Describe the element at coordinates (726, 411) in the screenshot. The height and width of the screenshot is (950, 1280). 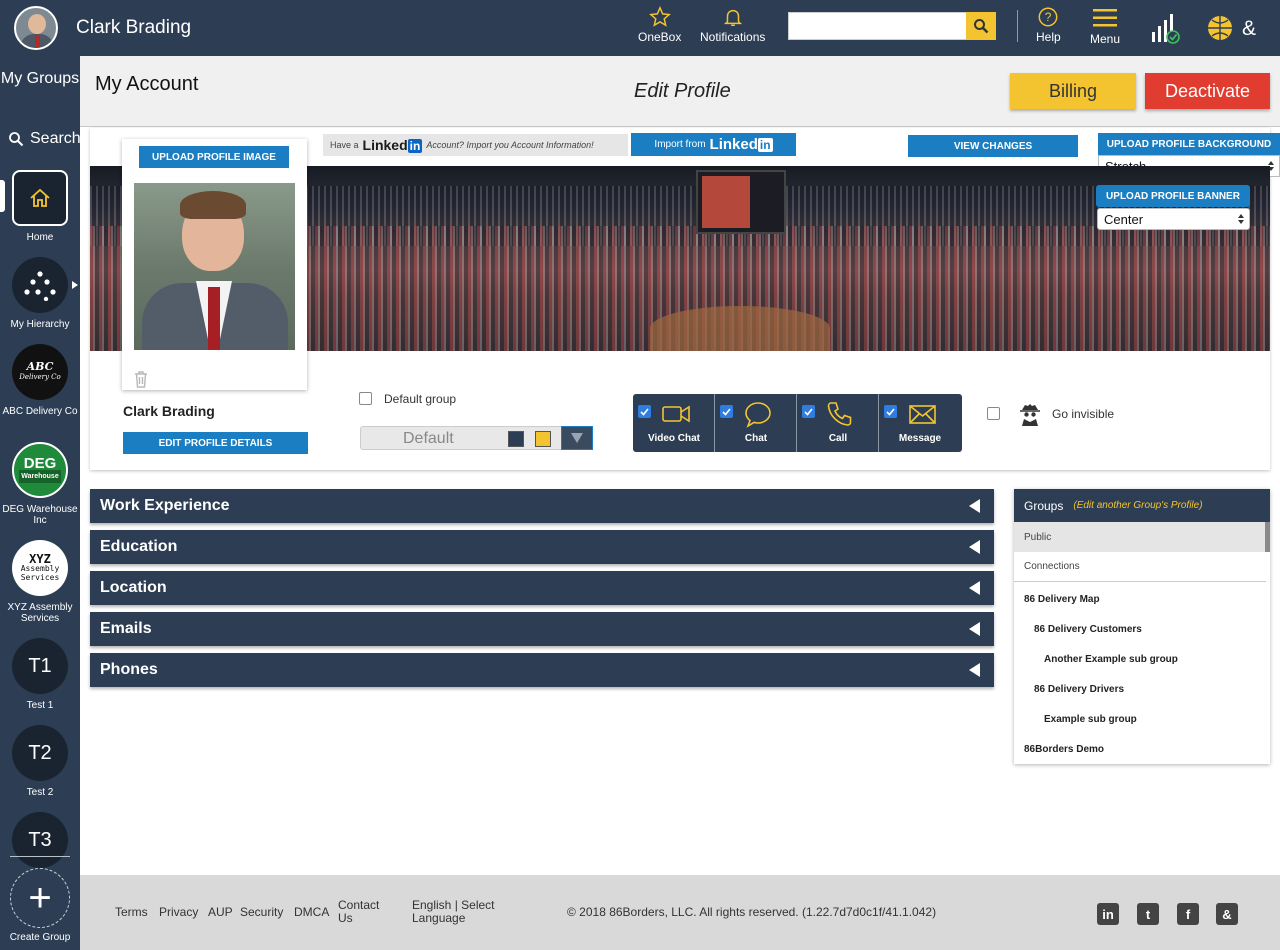
I see `chat-checkbox` at that location.